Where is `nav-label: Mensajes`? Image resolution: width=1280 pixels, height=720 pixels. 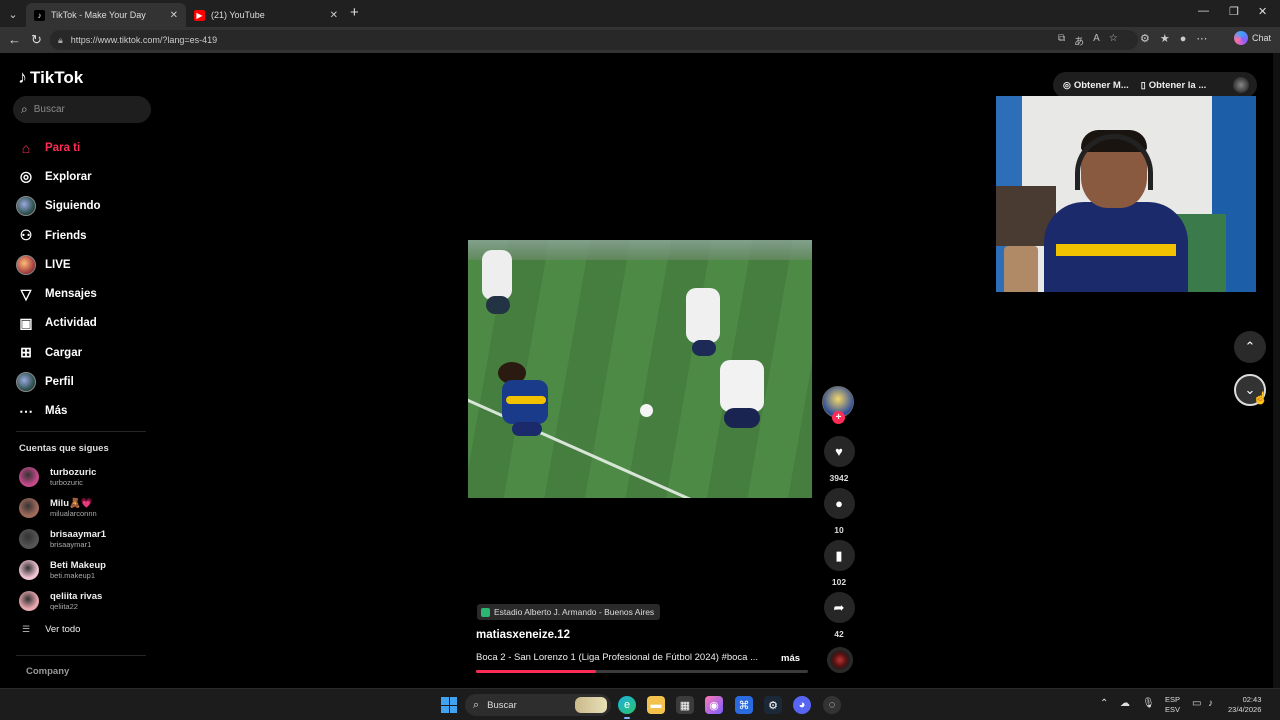 nav-label: Mensajes is located at coordinates (71, 294).